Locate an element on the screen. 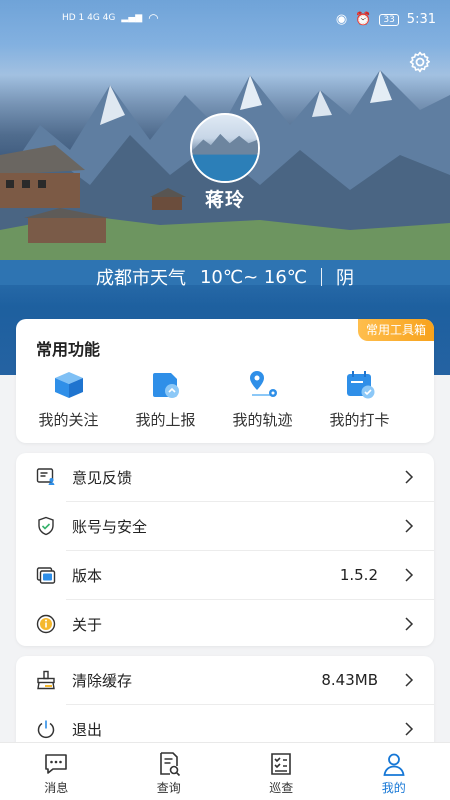  menu-row-clear-cache: 清除缓存 8.43MB is located at coordinates (225, 680).